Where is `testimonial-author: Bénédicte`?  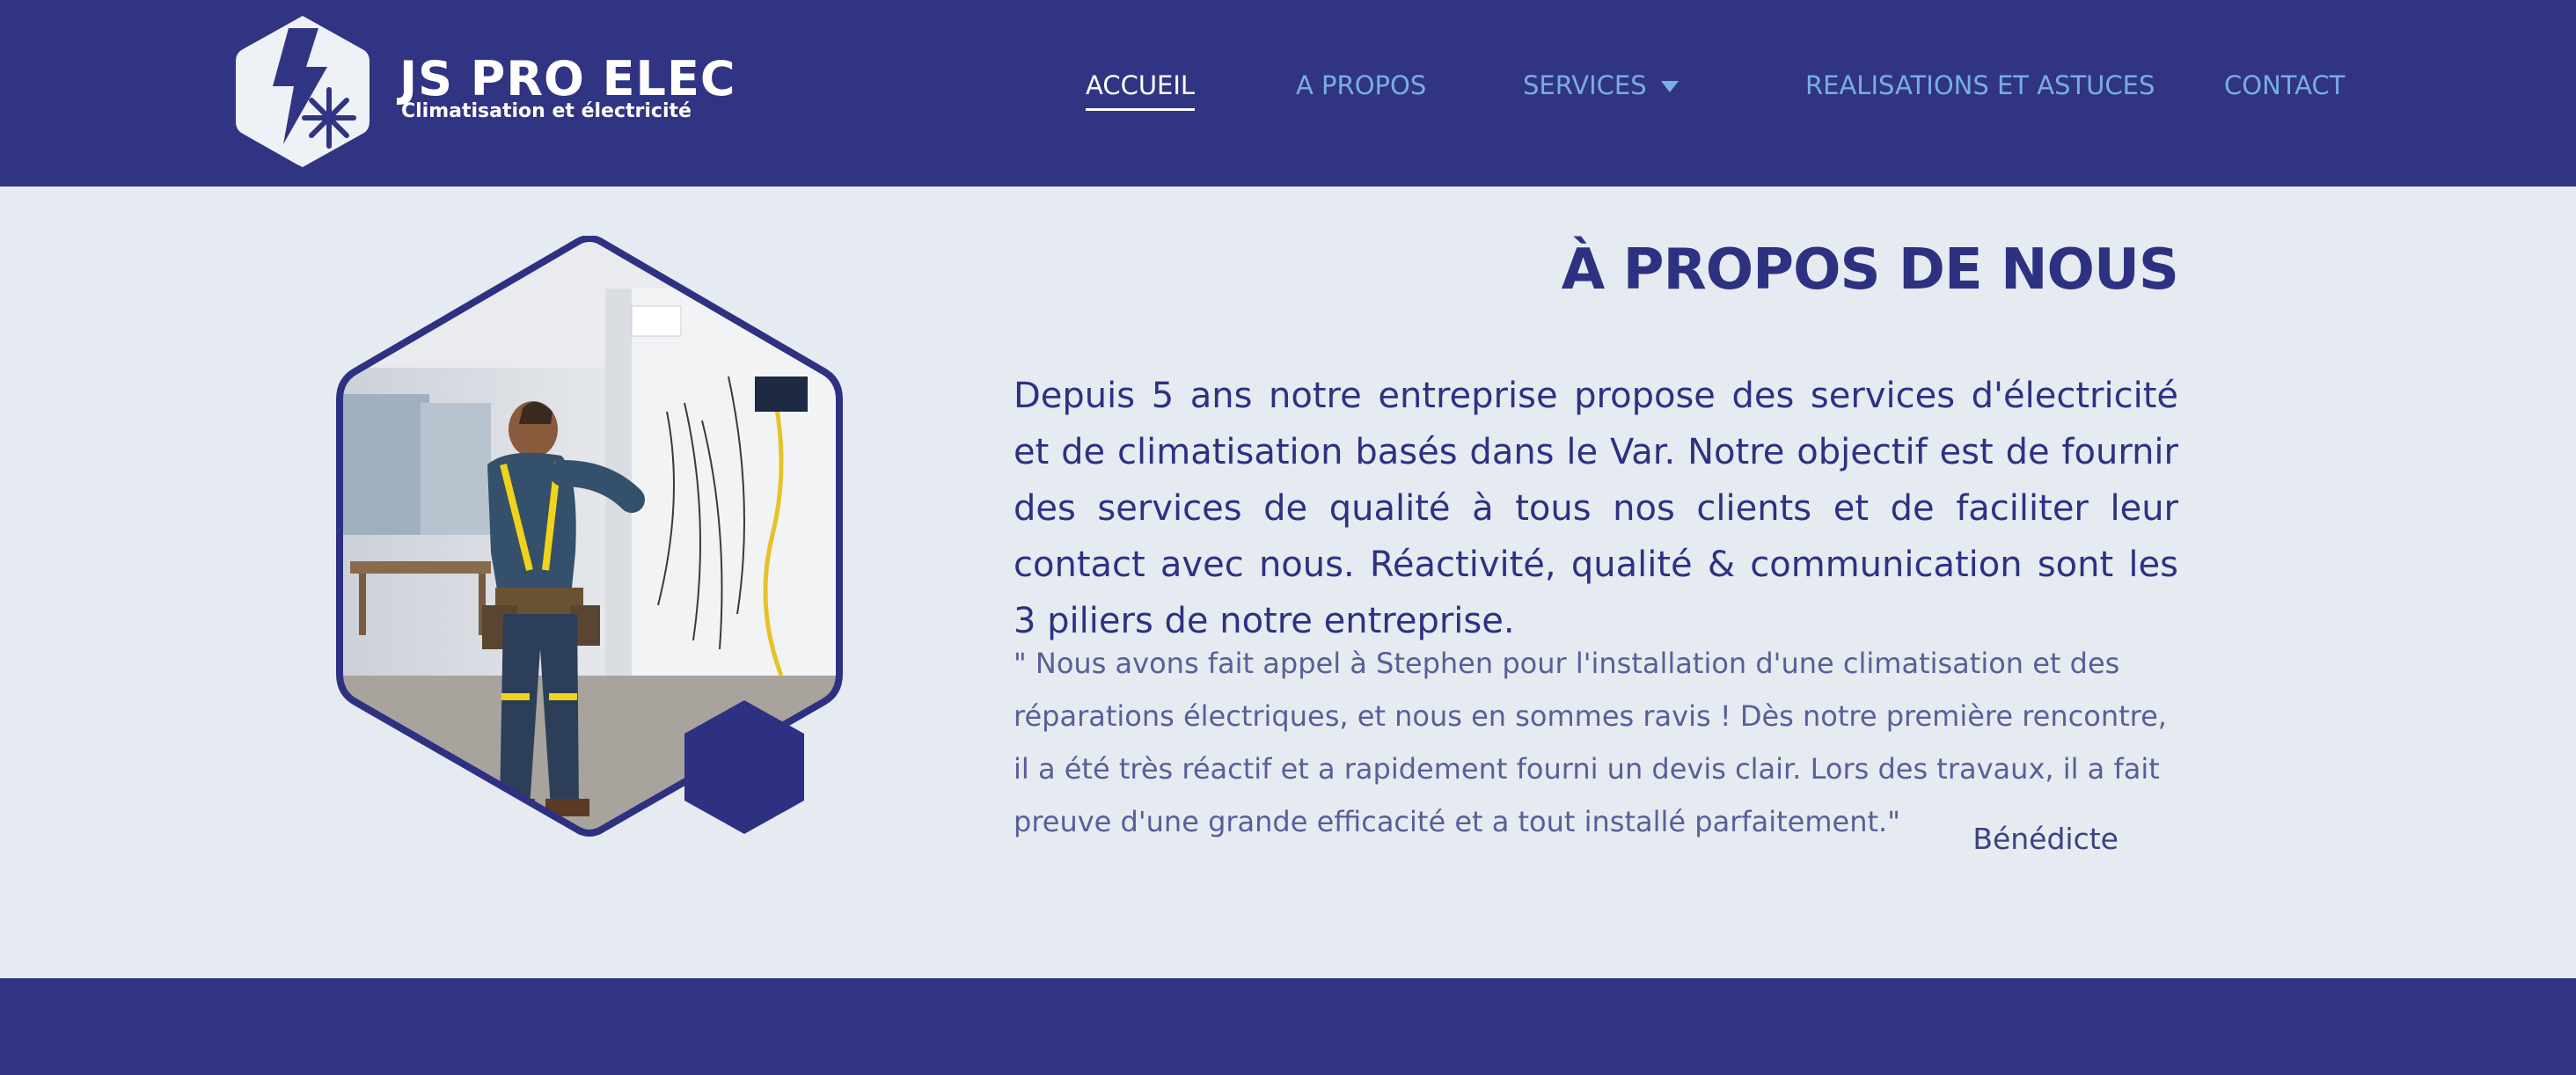
testimonial-author: Bénédicte is located at coordinates (2046, 839).